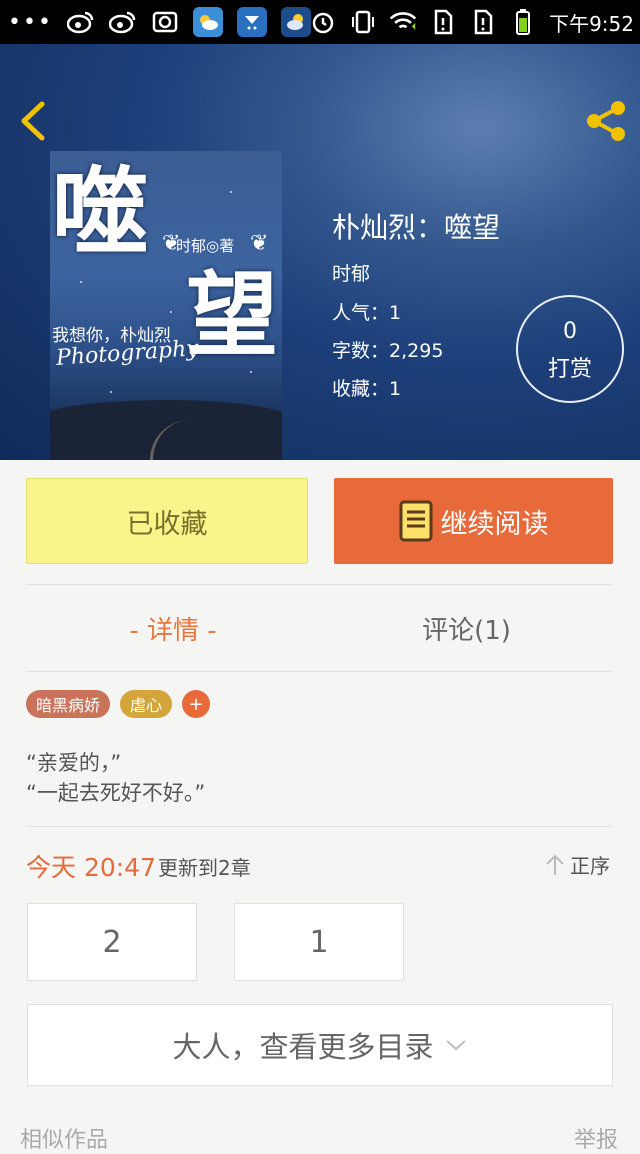 This screenshot has width=640, height=1154. What do you see at coordinates (118, 704) in the screenshot?
I see `tag-list: 暗黑病娇 虐心 +` at bounding box center [118, 704].